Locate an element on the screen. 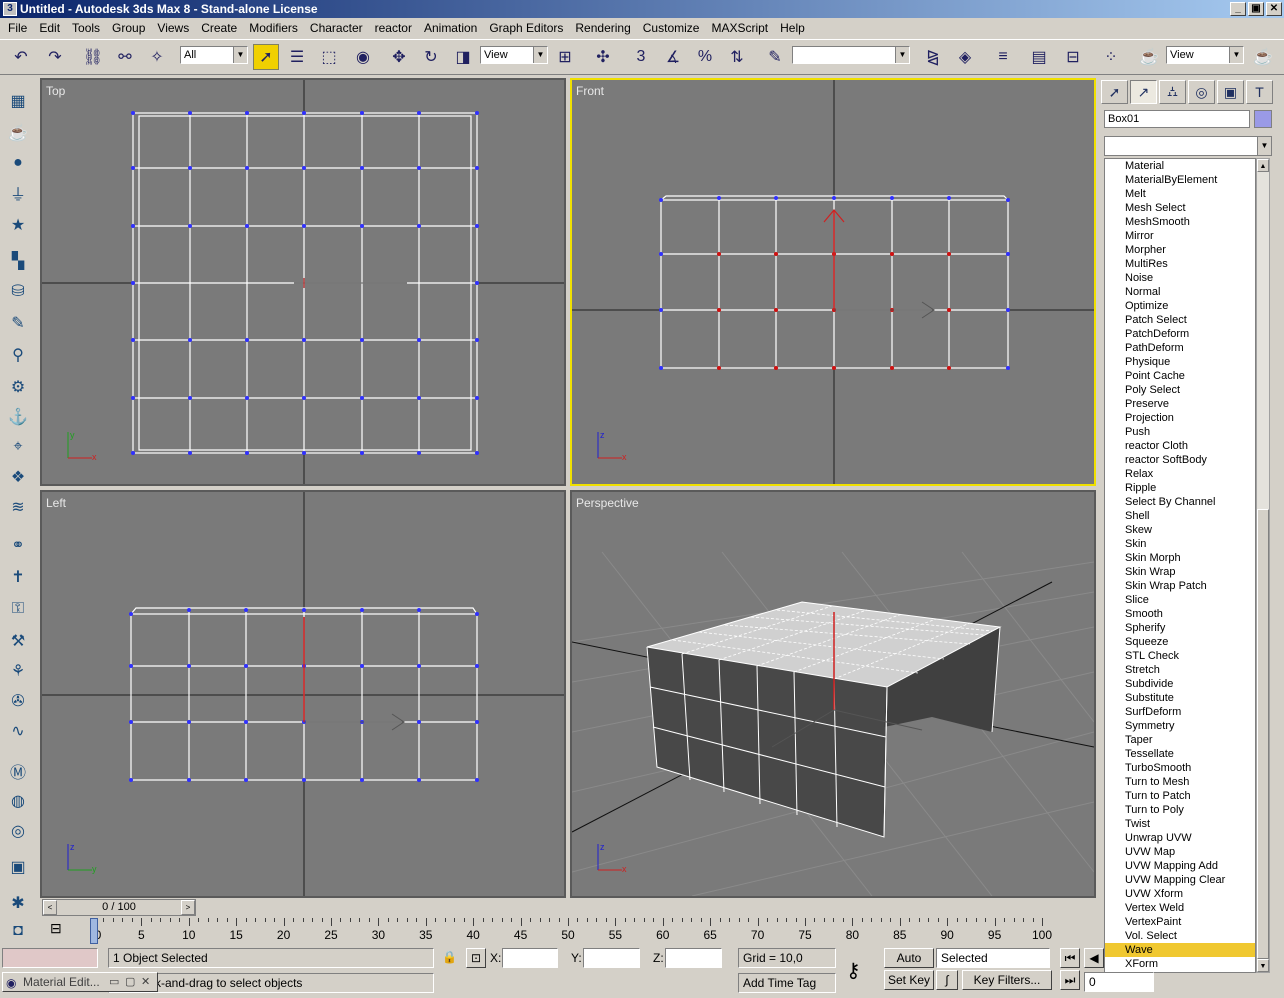 The image size is (1284, 998). menu-create: Create is located at coordinates (219, 28).